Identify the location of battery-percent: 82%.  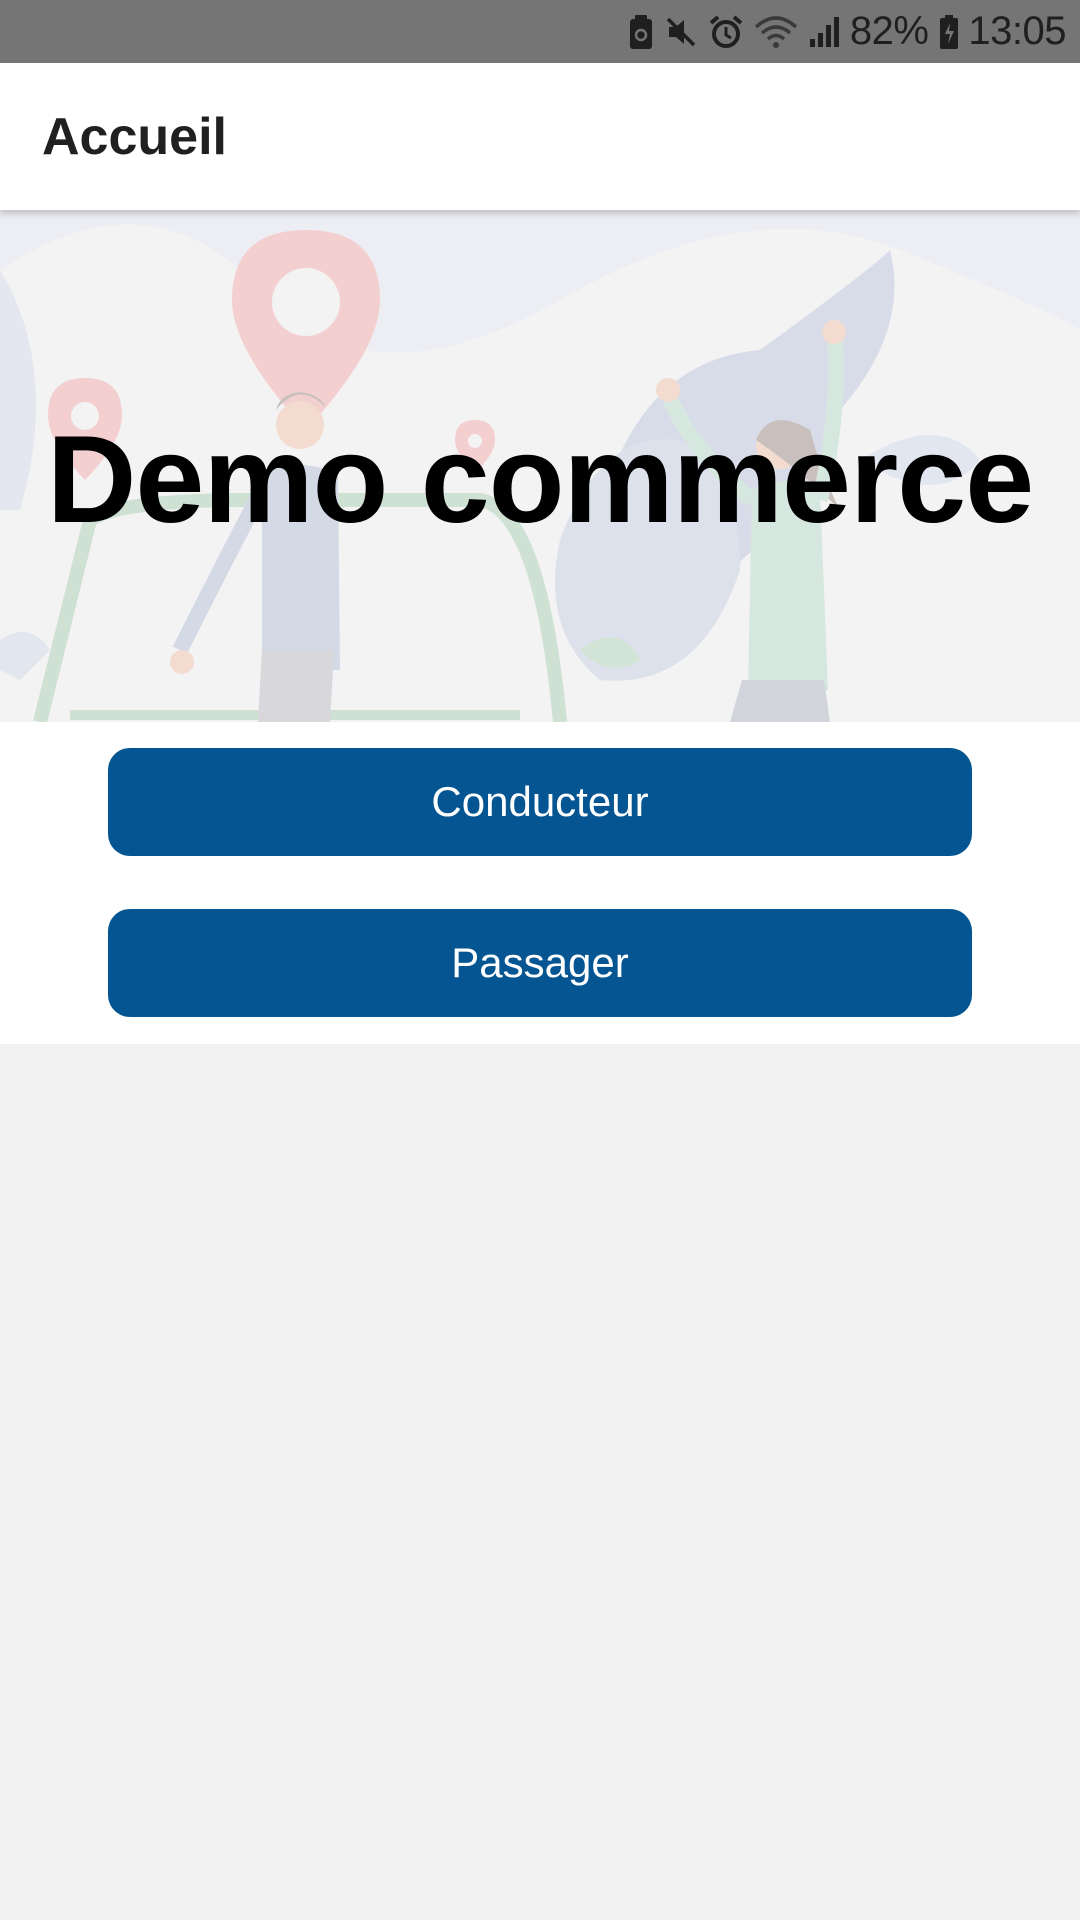
(889, 31).